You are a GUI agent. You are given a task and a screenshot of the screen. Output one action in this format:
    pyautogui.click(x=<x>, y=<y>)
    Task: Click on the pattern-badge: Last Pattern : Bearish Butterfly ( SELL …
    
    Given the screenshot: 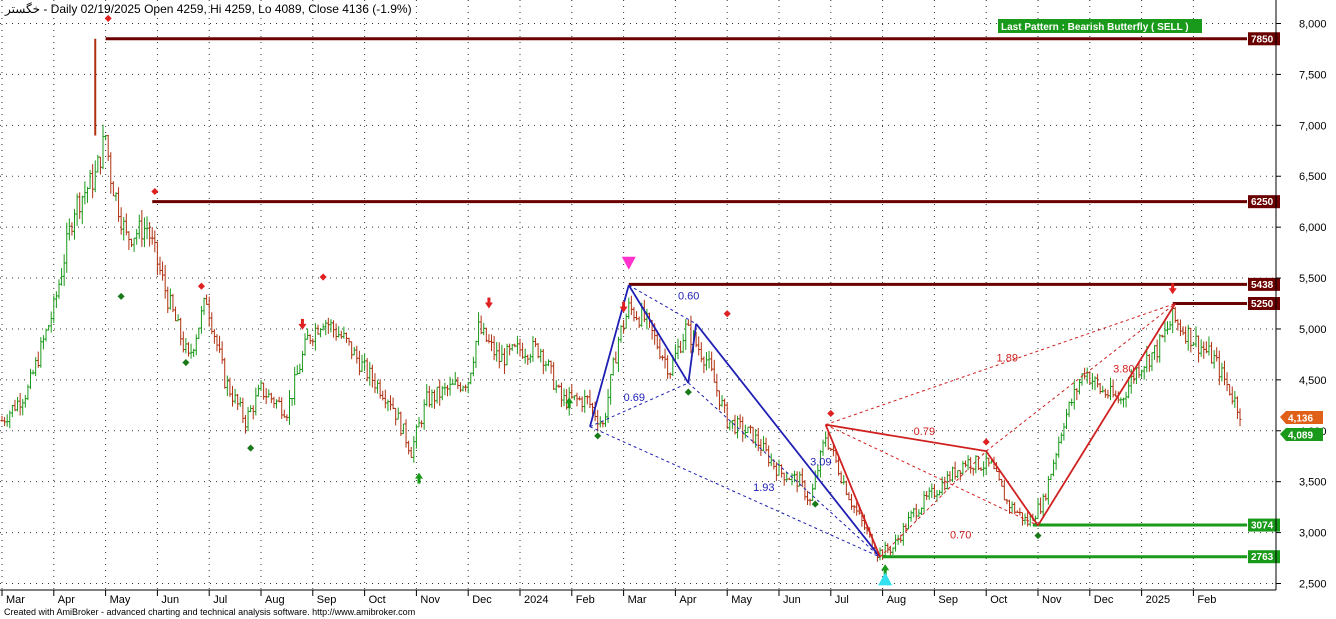 What is the action you would take?
    pyautogui.click(x=1095, y=27)
    